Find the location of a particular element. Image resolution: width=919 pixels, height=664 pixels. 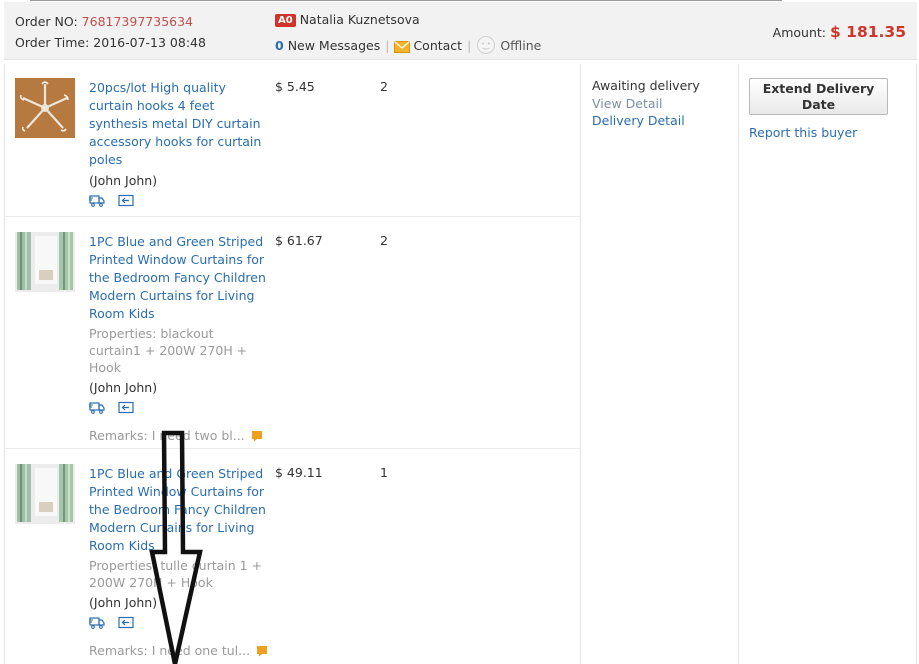

view-detail-link: View Detail is located at coordinates (646, 103).